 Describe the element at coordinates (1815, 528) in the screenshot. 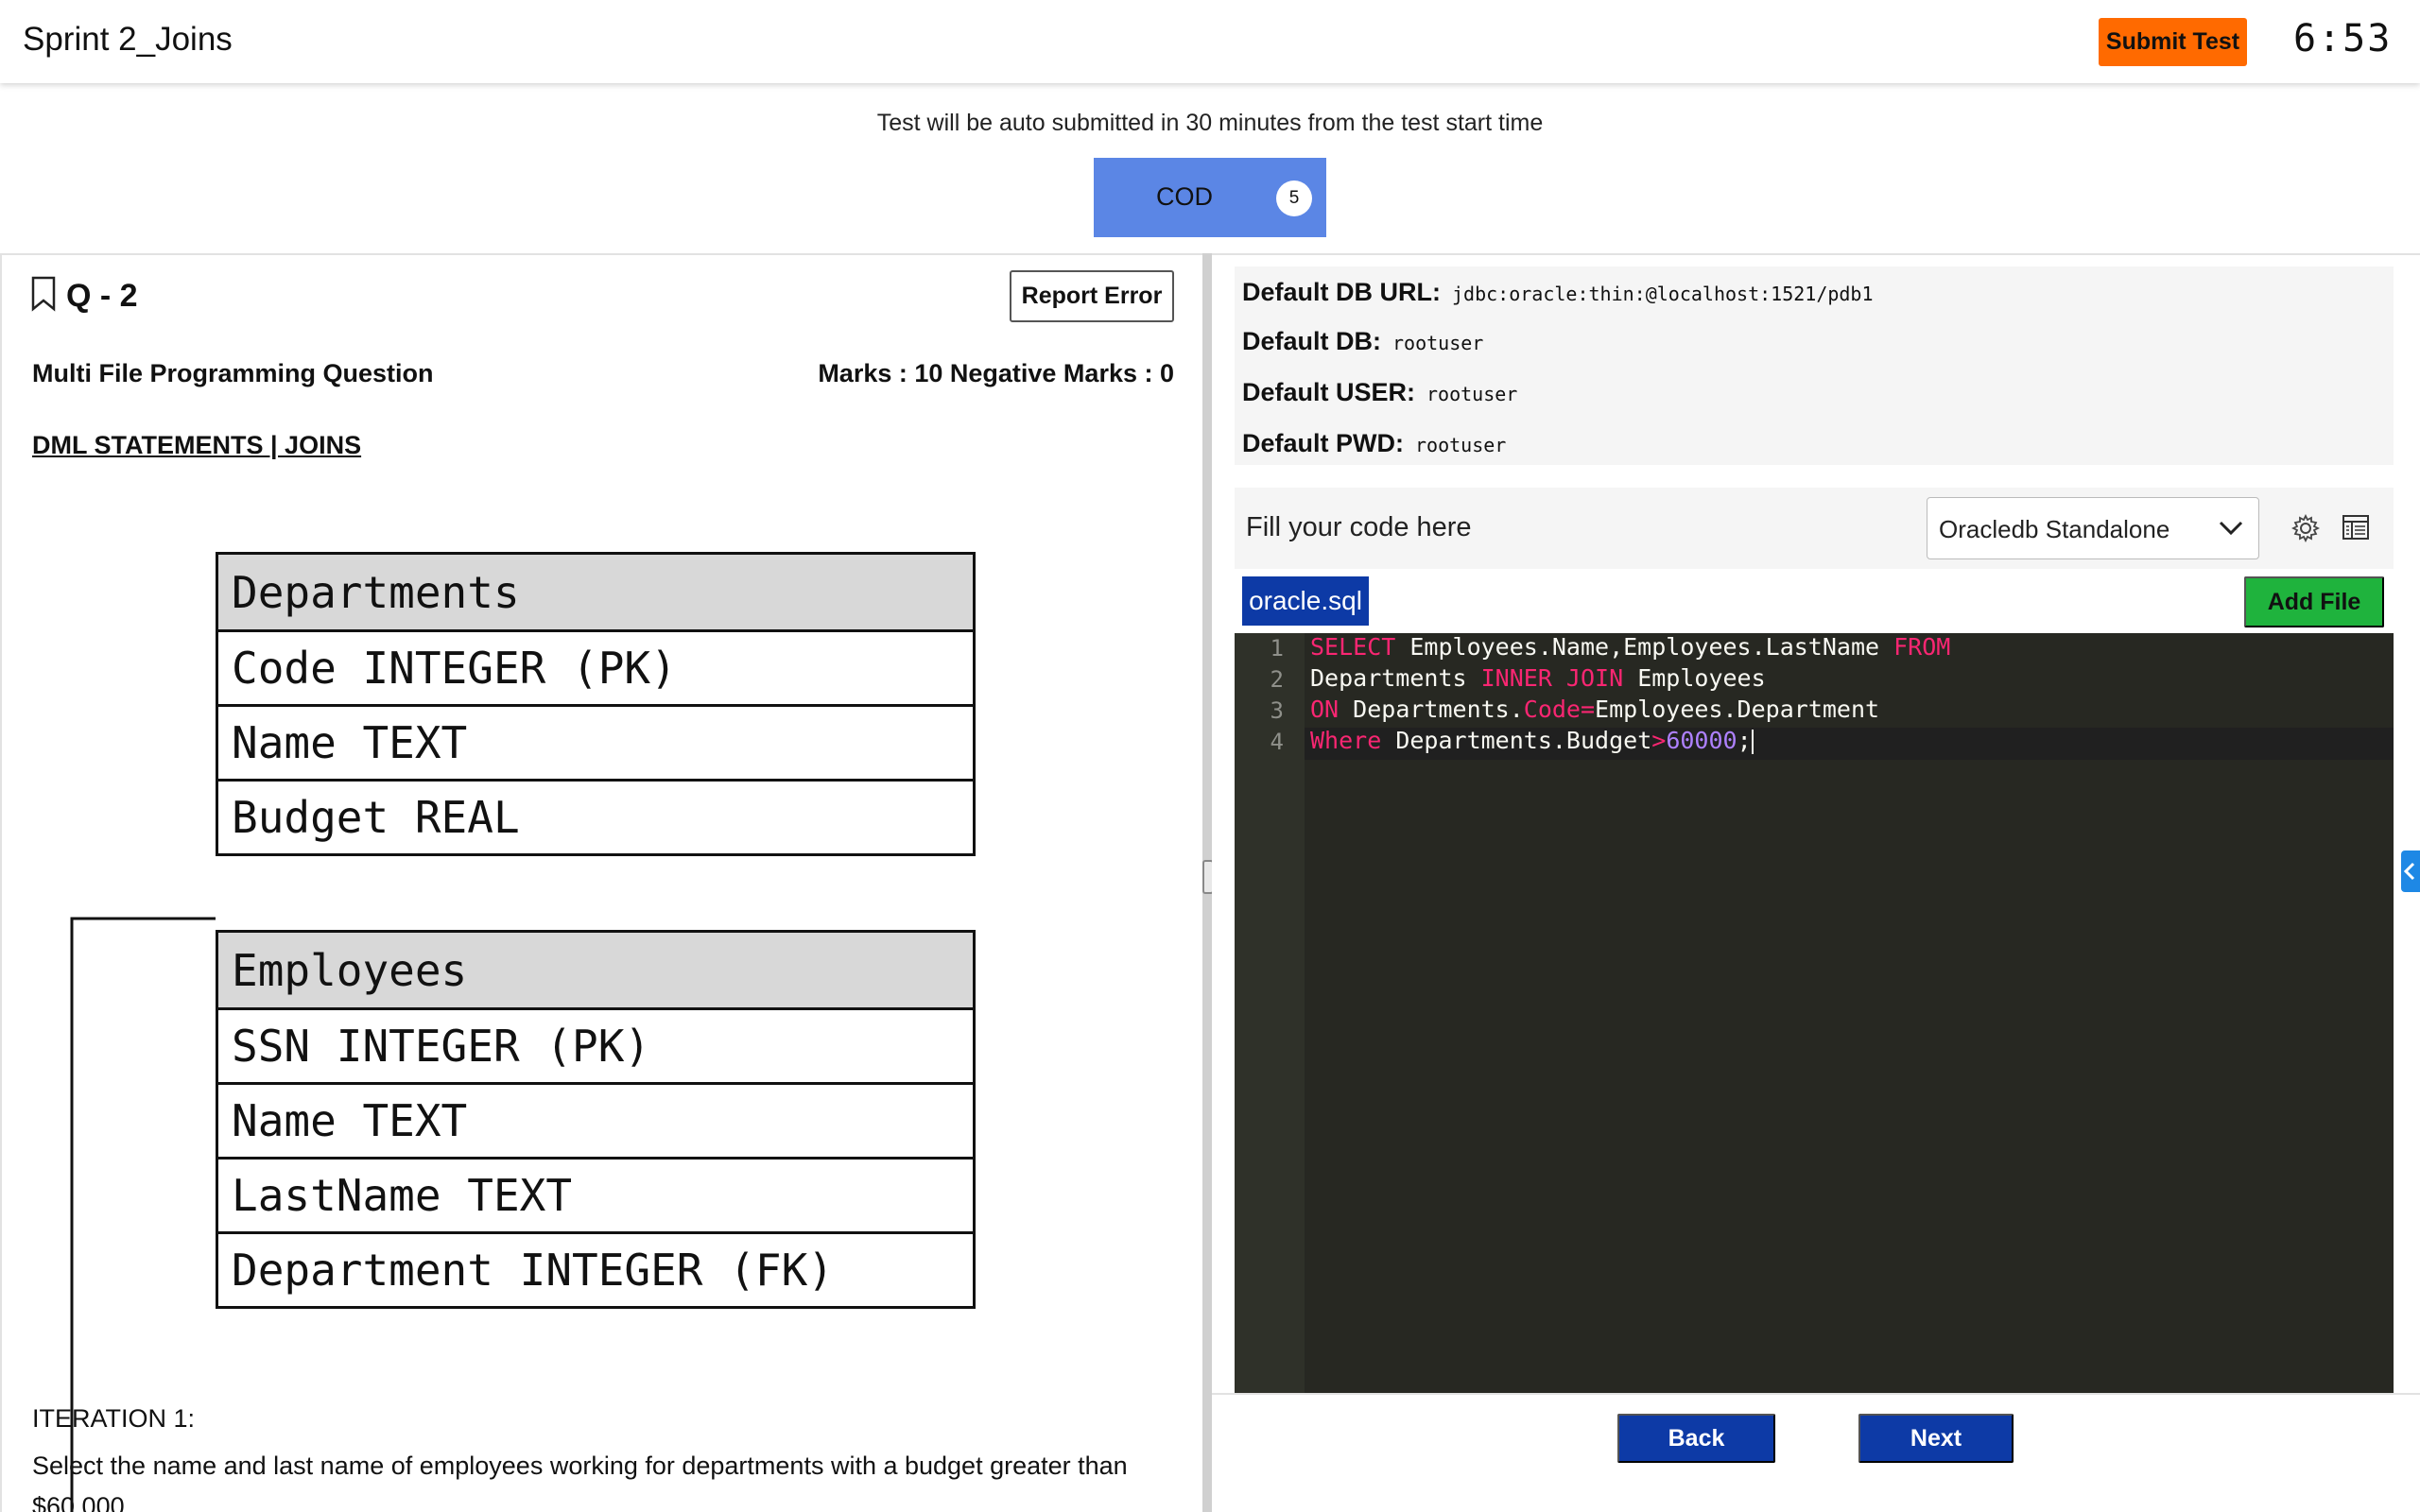

I see `editor-toolbar: Fill your code here Oracledb Standalone` at that location.